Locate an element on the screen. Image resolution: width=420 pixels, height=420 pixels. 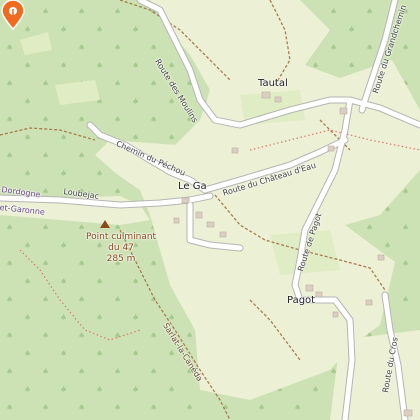
peak-elevation: 285 m is located at coordinates (121, 259).